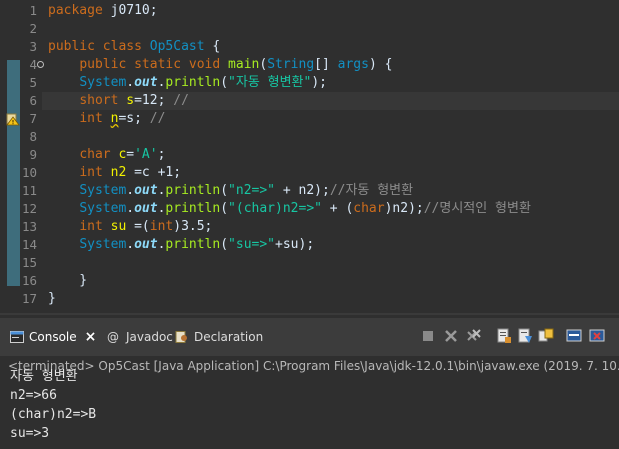 Image resolution: width=619 pixels, height=449 pixels. I want to click on console-icon, so click(17, 337).